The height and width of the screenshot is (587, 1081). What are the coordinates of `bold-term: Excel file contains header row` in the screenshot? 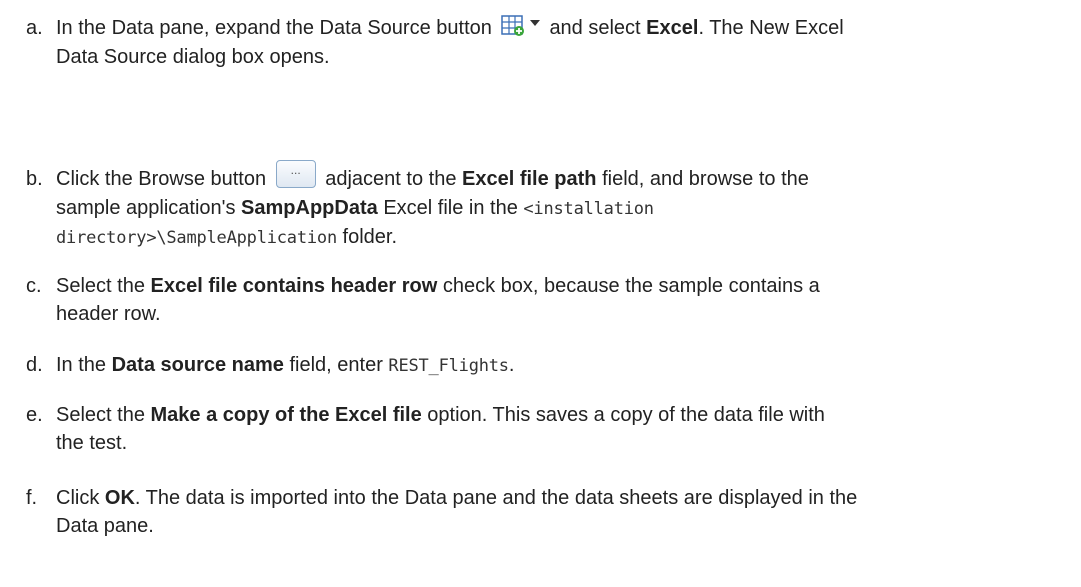 It's located at (294, 286).